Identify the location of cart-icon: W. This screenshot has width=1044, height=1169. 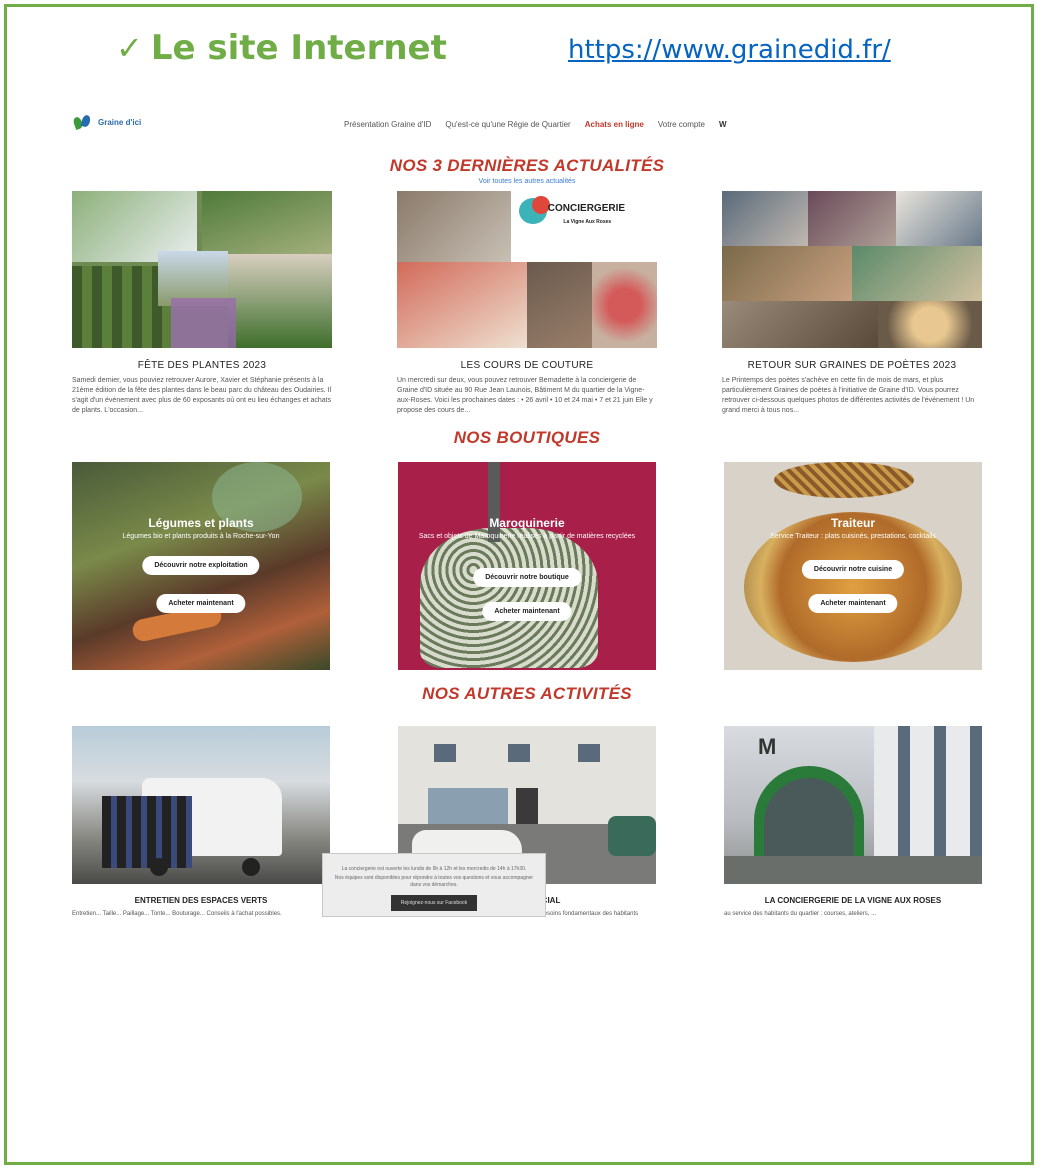
(723, 124).